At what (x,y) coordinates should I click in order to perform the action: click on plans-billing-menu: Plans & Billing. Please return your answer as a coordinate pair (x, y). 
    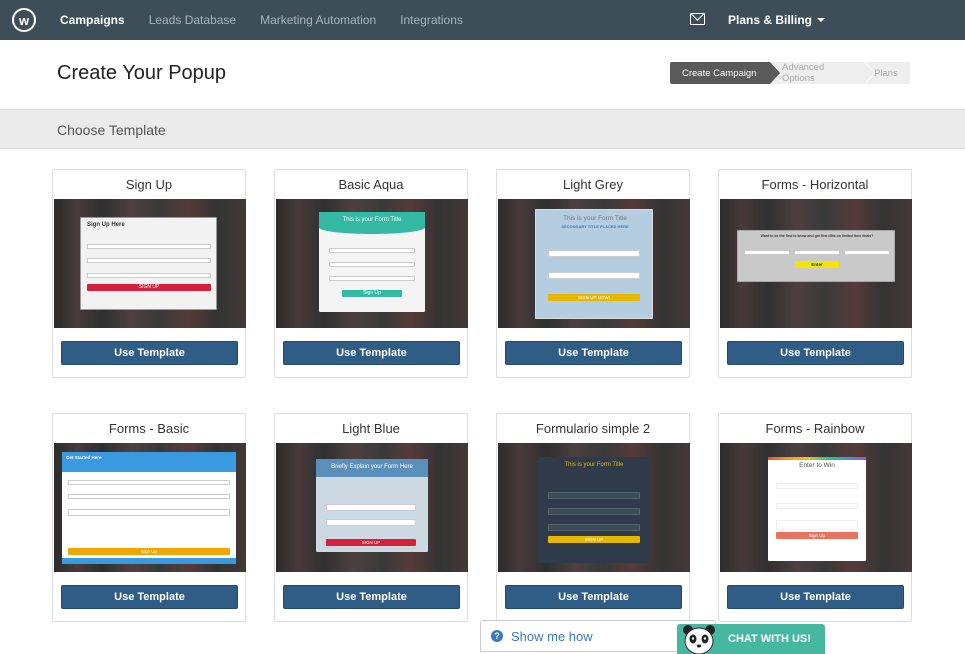
    Looking at the image, I should click on (777, 20).